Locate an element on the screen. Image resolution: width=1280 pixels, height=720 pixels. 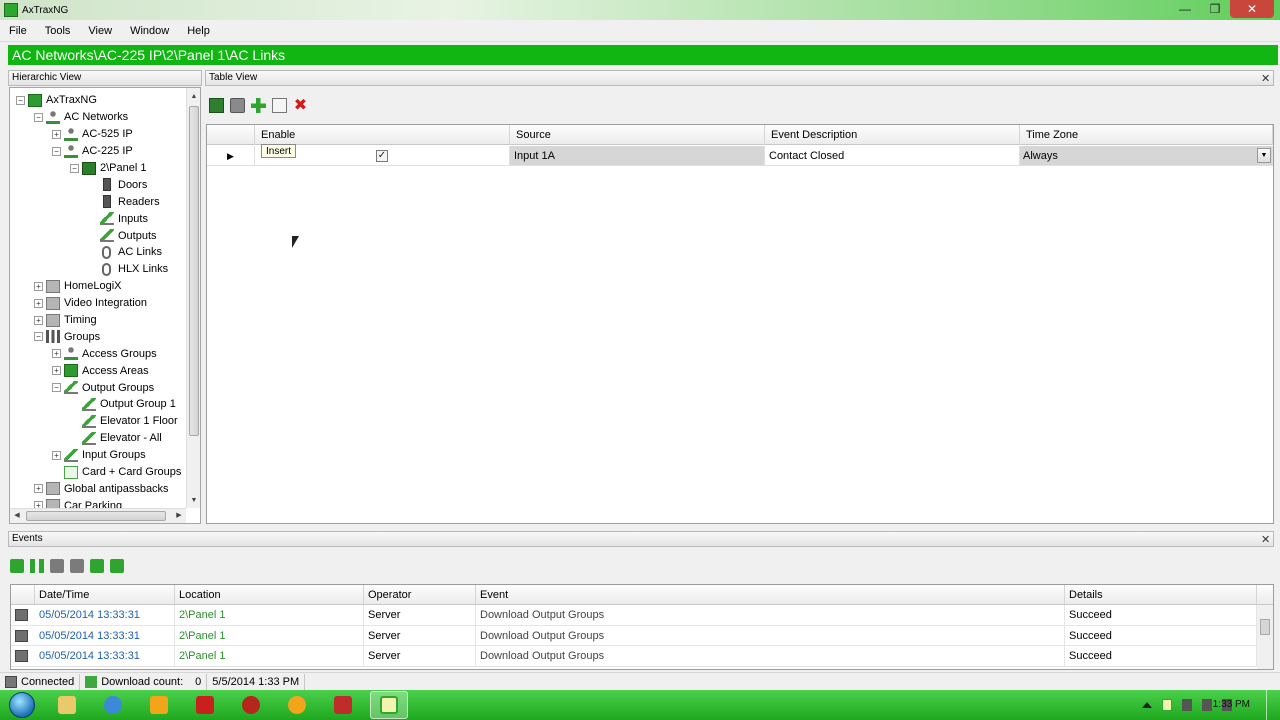
time-zone-cell: Always ▼ is located at coordinates (1146, 156).